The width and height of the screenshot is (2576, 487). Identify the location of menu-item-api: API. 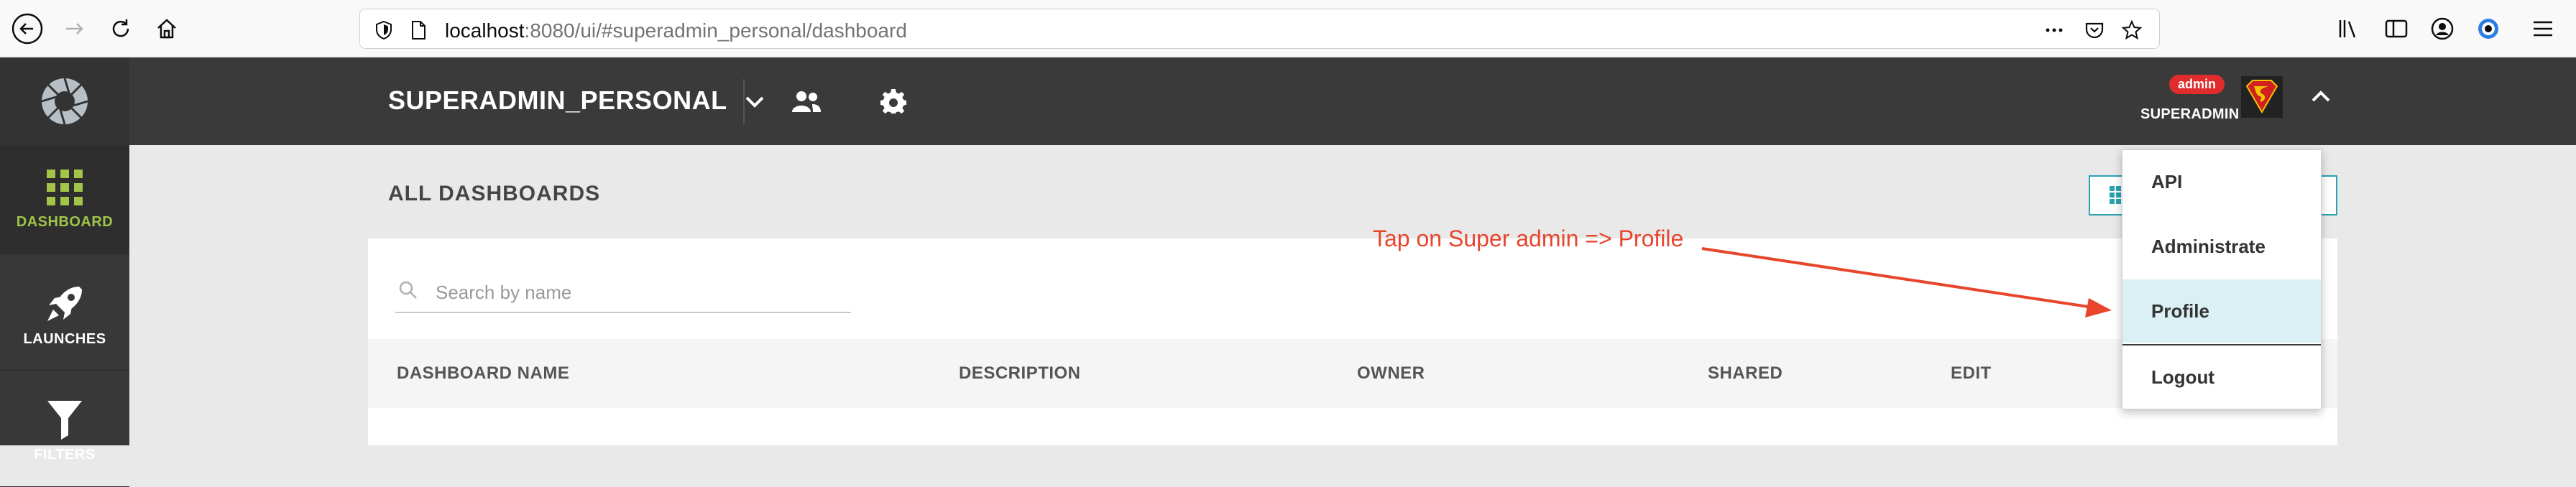
(2221, 181).